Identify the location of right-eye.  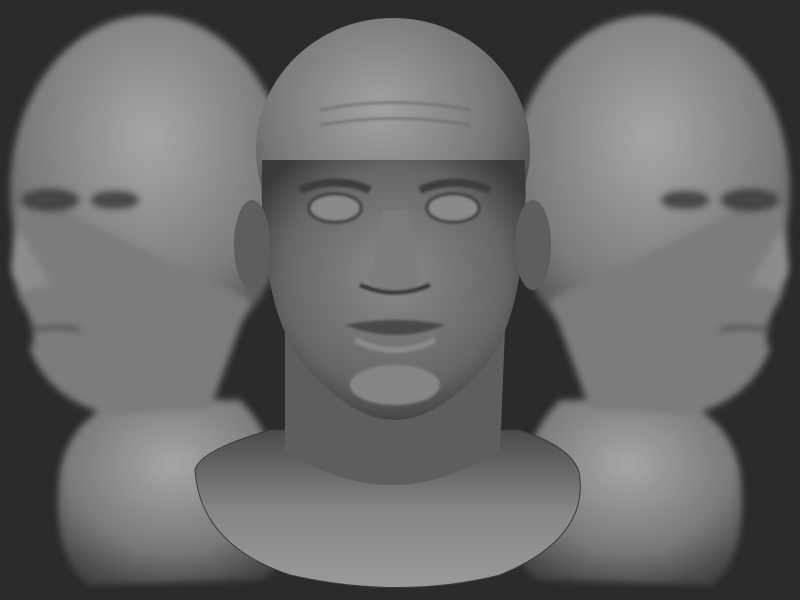
(453, 208).